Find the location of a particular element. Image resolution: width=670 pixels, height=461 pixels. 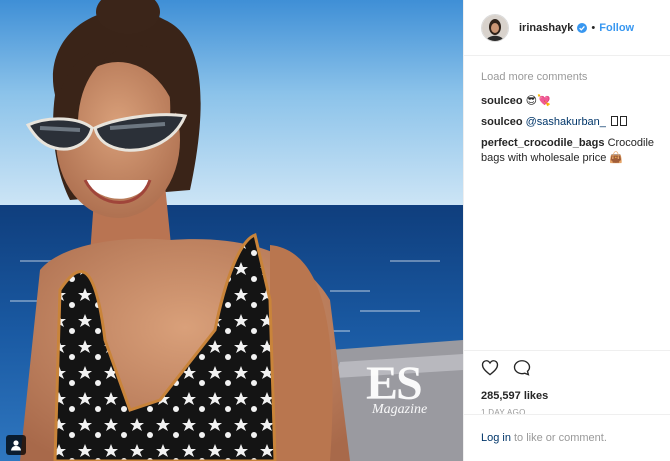

follow-button: Follow is located at coordinates (616, 28).